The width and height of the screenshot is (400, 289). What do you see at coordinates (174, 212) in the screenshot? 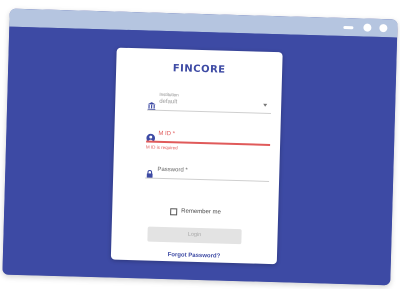
I see `remember-me-checkbox` at bounding box center [174, 212].